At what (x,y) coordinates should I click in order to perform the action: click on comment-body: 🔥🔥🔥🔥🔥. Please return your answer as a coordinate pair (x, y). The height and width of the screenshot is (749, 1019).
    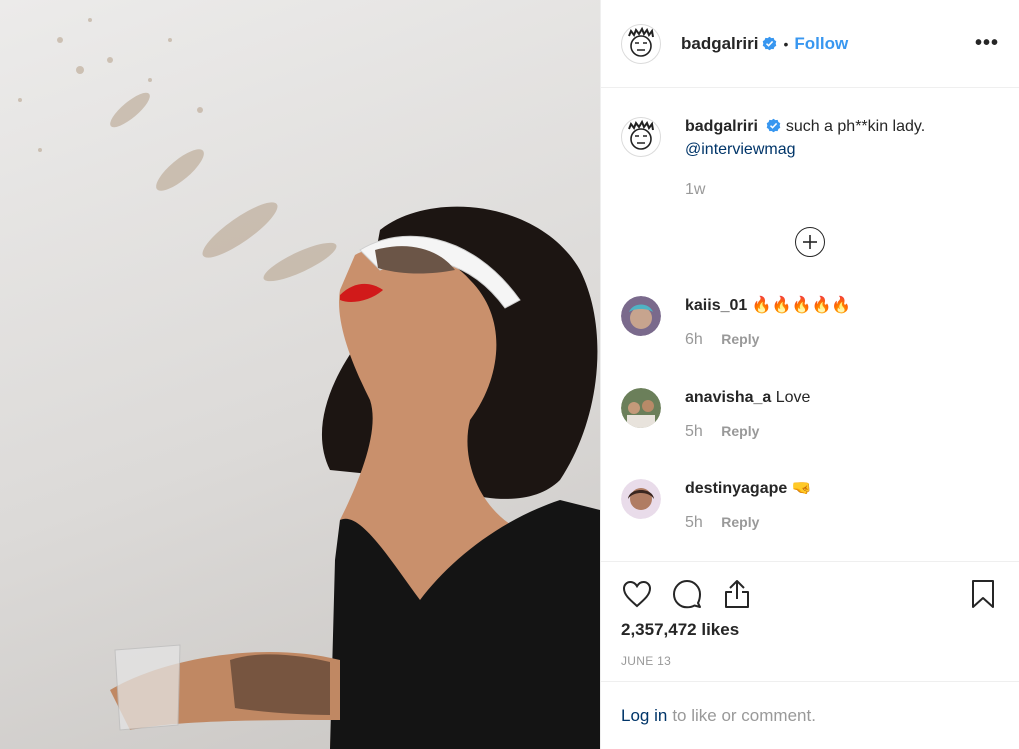
    Looking at the image, I should click on (801, 305).